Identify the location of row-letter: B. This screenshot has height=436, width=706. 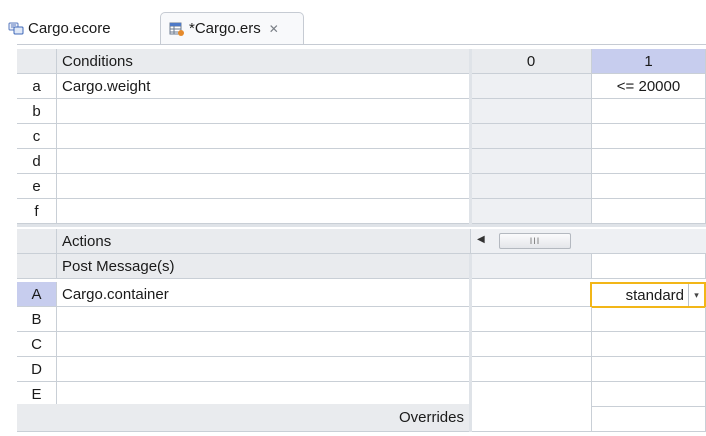
(37, 319).